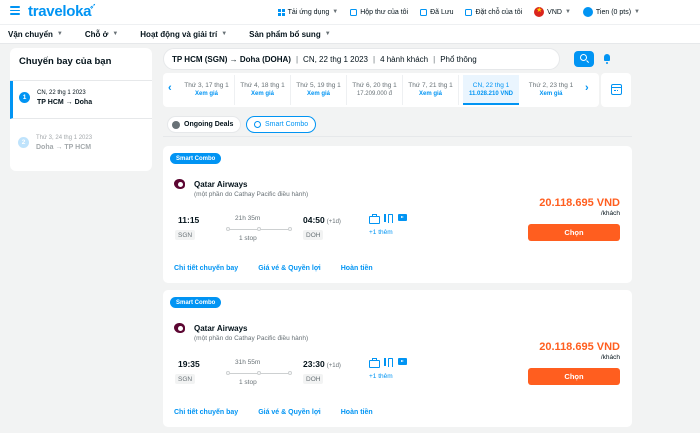  Describe the element at coordinates (15, 10) in the screenshot. I see `hamburger-menu-icon` at that location.